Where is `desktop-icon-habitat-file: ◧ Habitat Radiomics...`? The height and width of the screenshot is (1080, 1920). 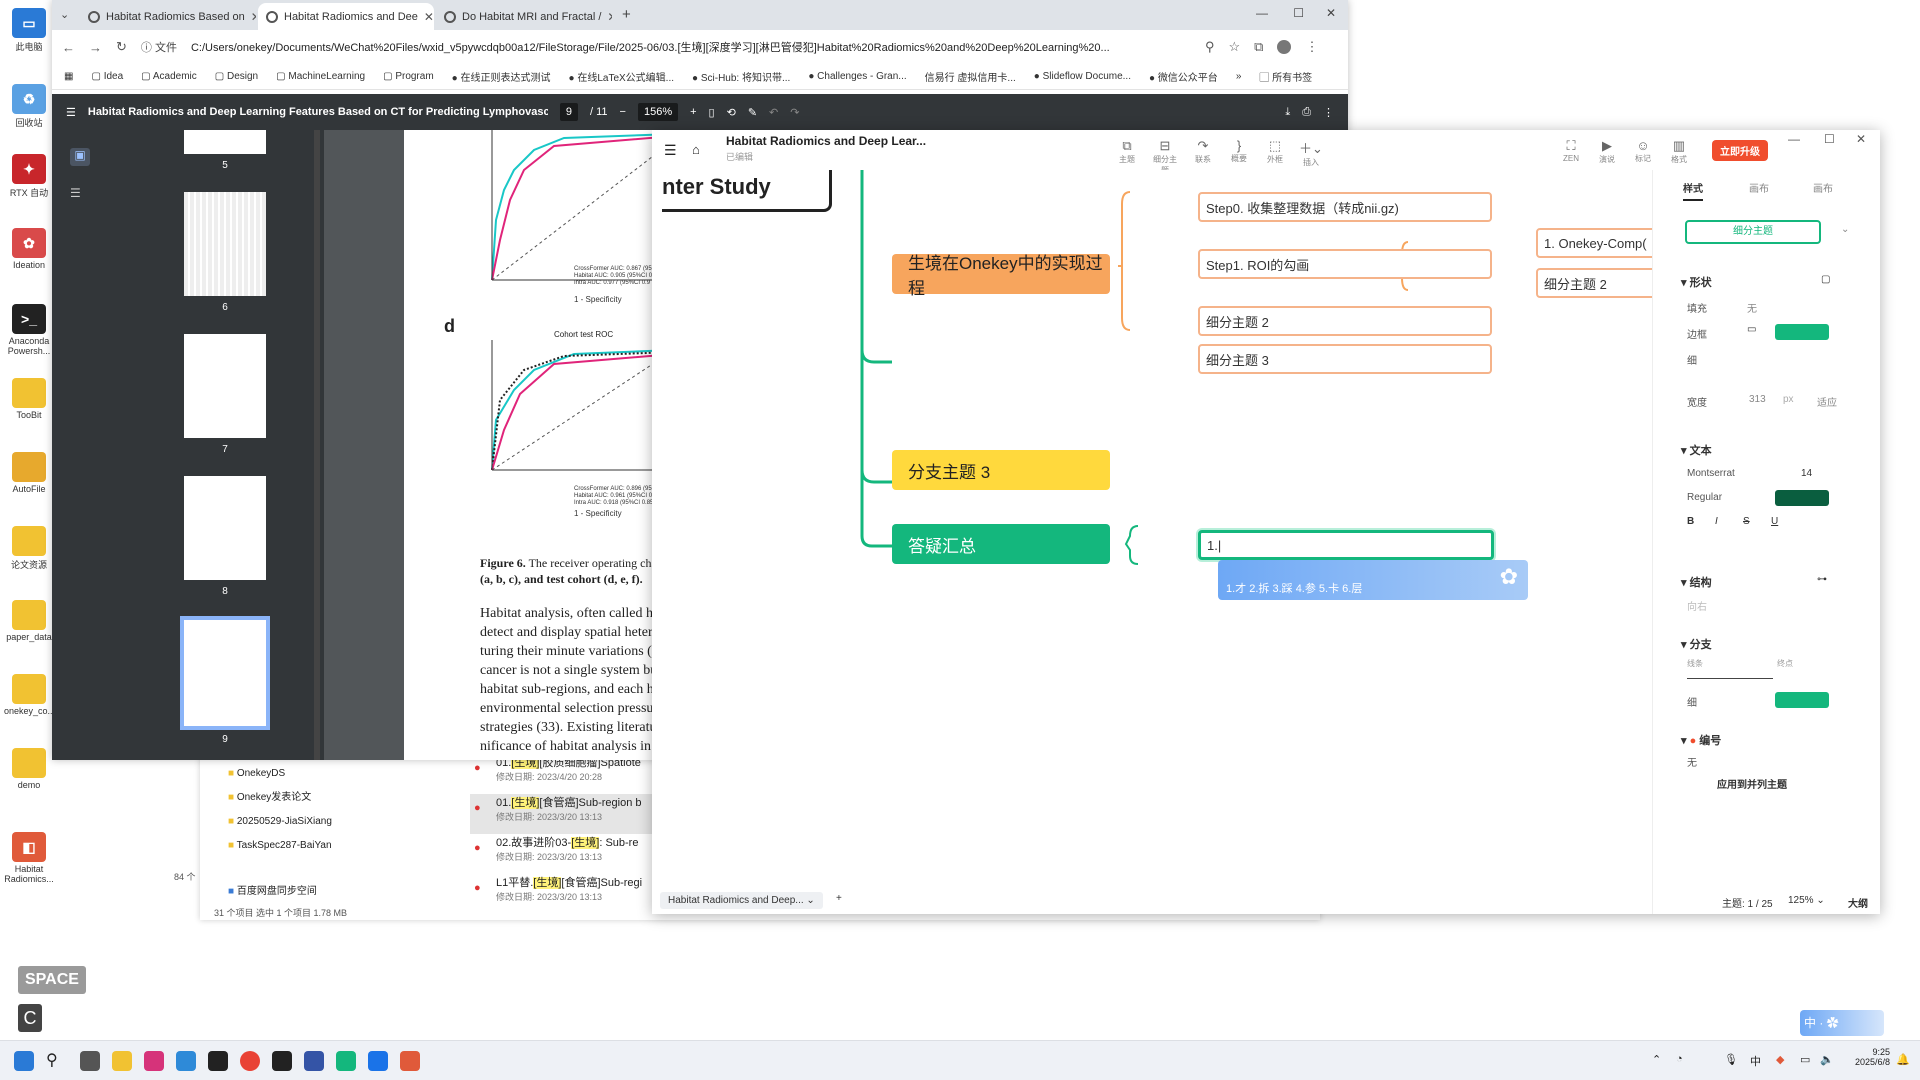 desktop-icon-habitat-file: ◧ Habitat Radiomics... is located at coordinates (29, 858).